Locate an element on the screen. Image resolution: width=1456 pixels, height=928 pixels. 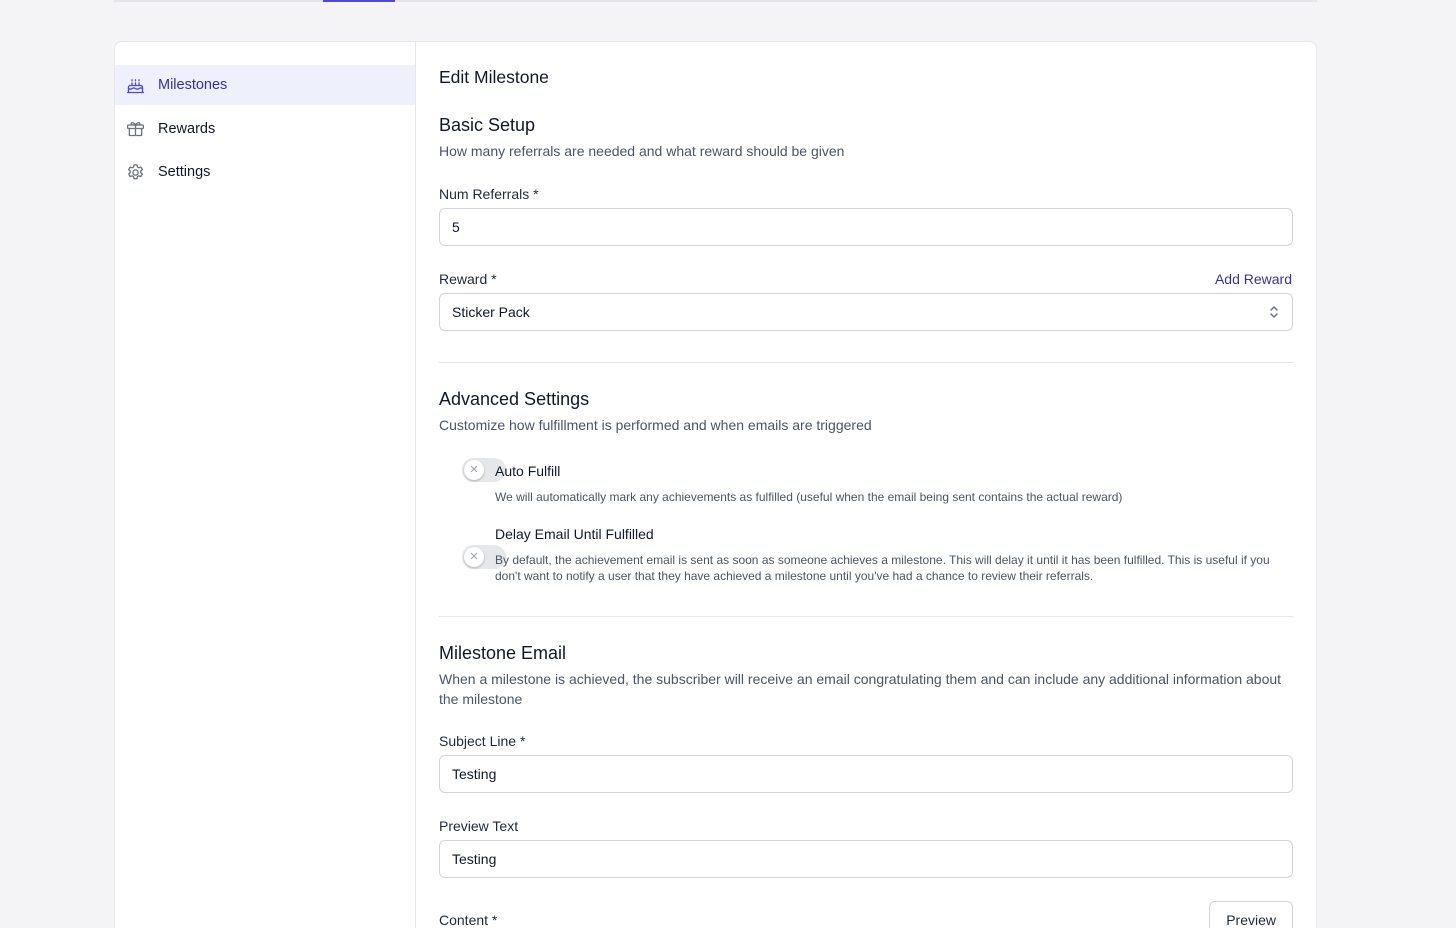
sidebar-item-rewards: Rewards is located at coordinates (265, 129).